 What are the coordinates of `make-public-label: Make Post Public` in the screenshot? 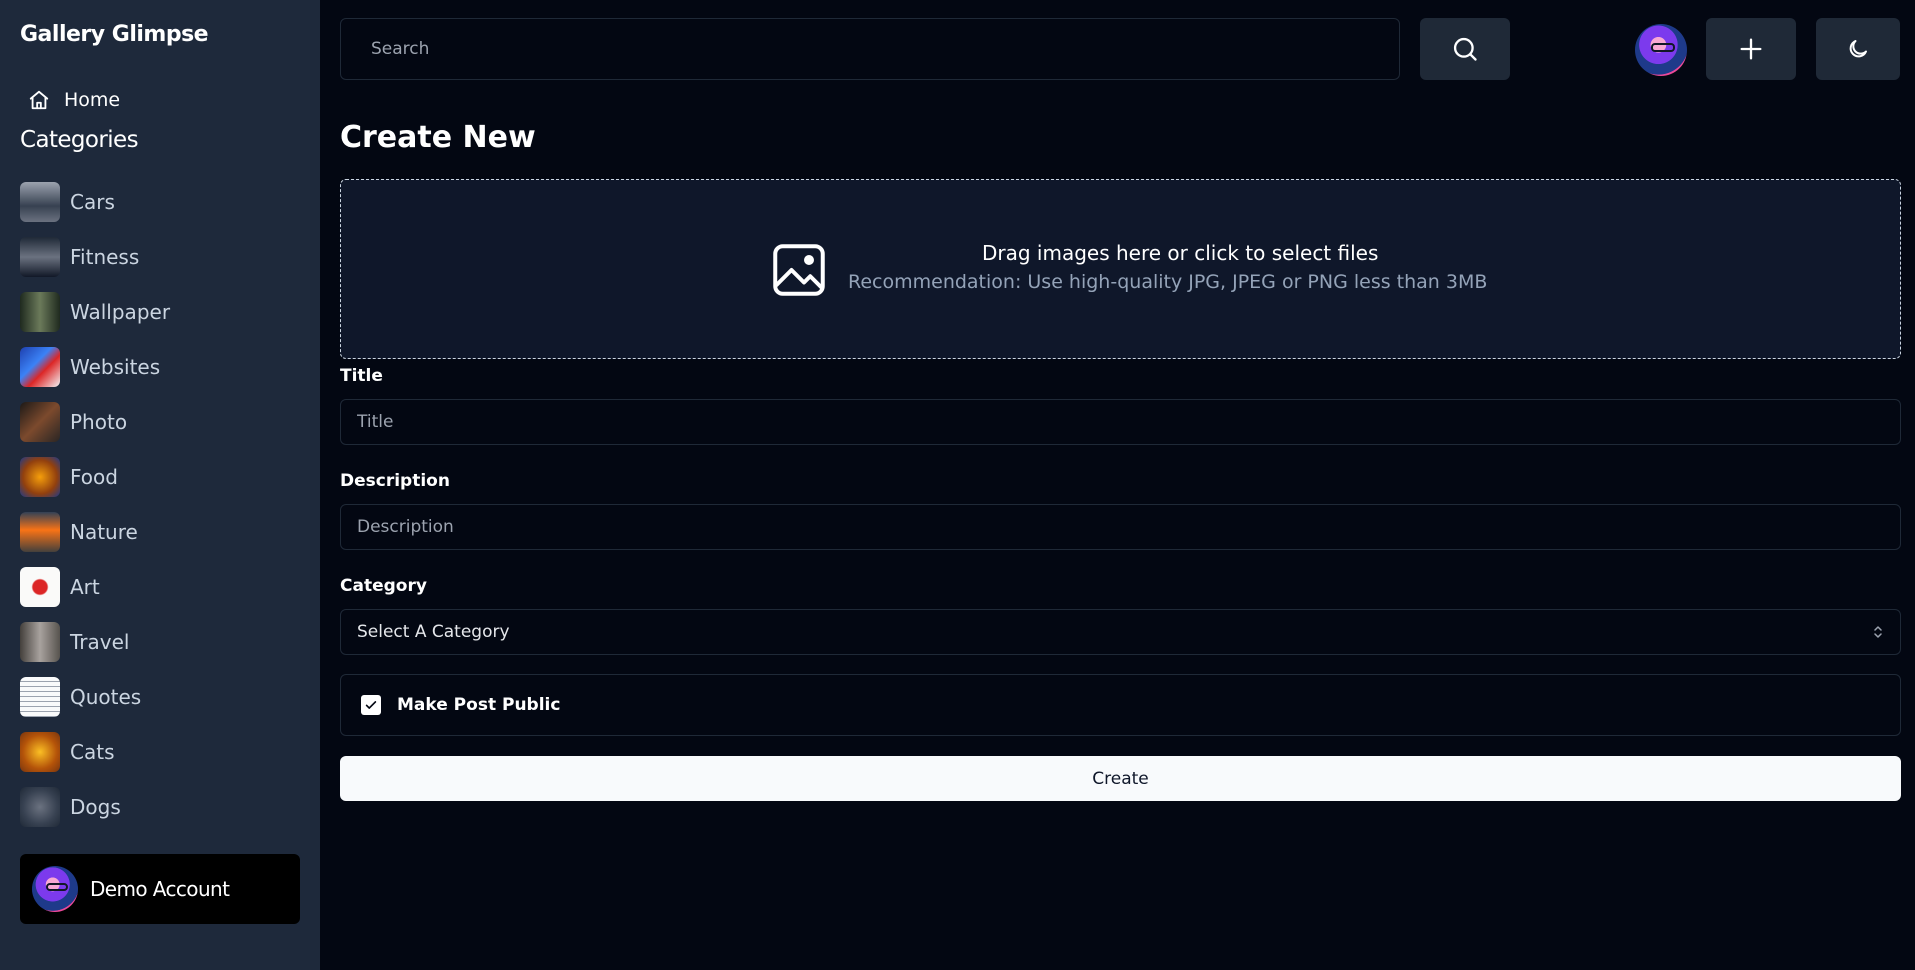 It's located at (479, 705).